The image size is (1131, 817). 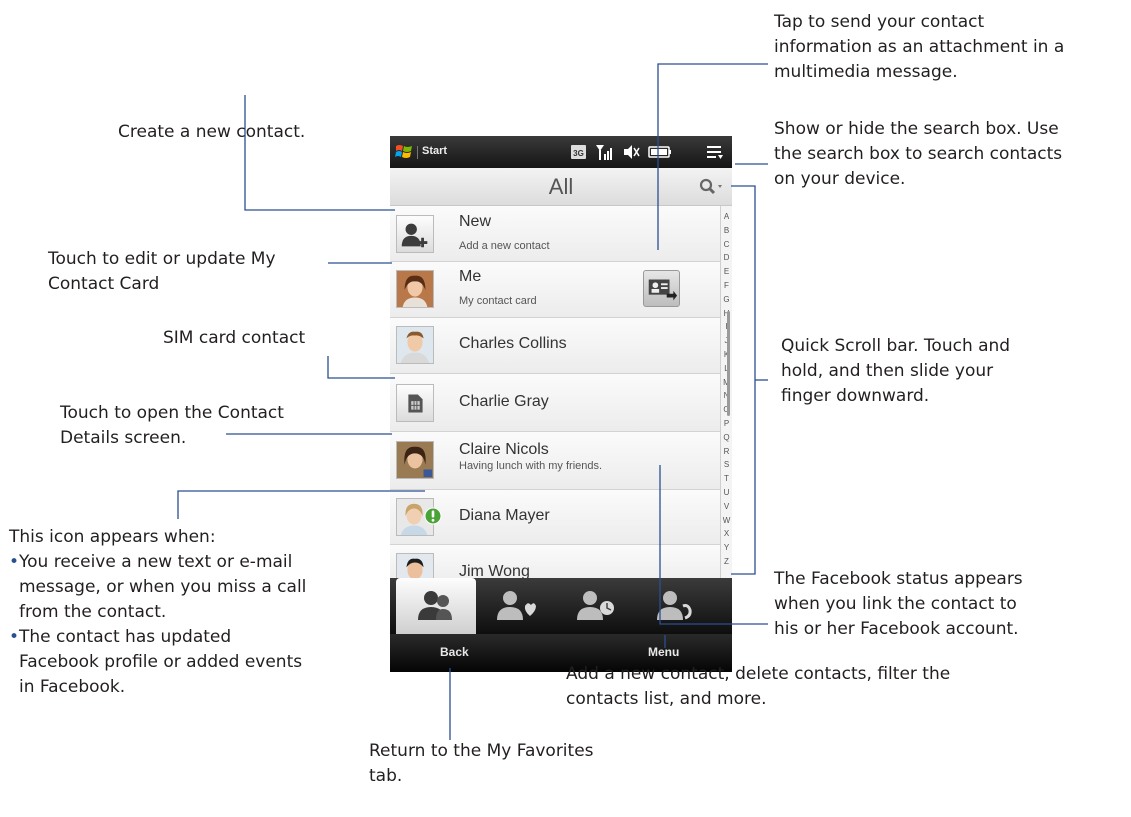 What do you see at coordinates (561, 152) in the screenshot?
I see `status-bar: Start 3G` at bounding box center [561, 152].